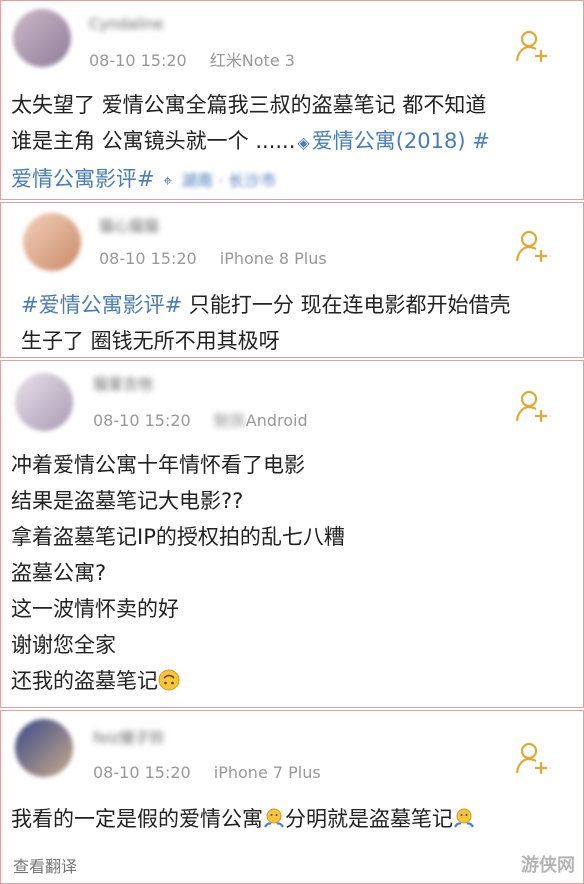 The image size is (584, 884). I want to click on text-line-with-emoji: 我看的一定是假的爱情公寓 分明就是盗墓笔记, so click(292, 819).